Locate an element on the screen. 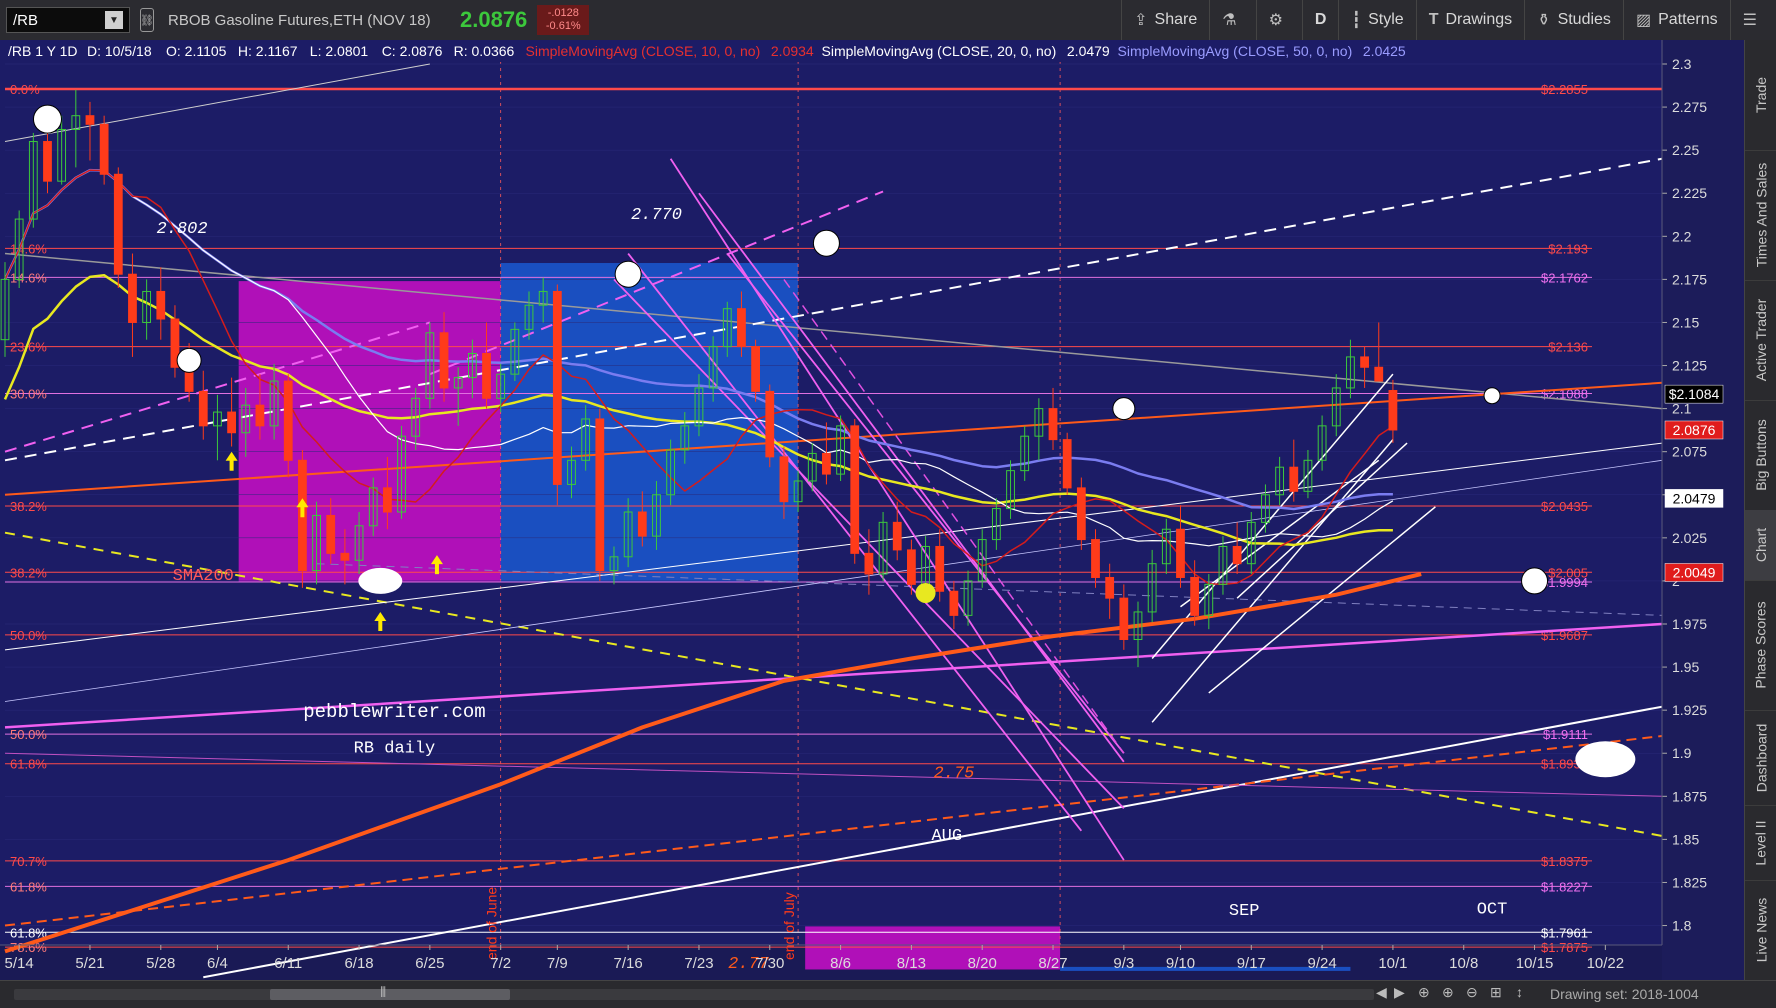  scroll-left-icon: ◀ is located at coordinates (1381, 992).